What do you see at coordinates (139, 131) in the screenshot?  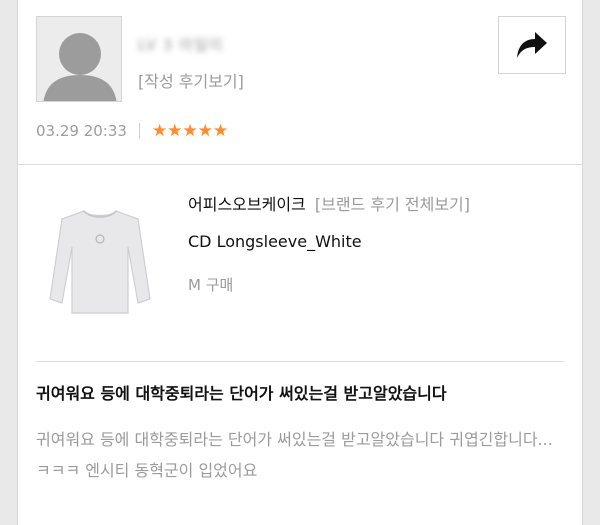 I see `meta-divider` at bounding box center [139, 131].